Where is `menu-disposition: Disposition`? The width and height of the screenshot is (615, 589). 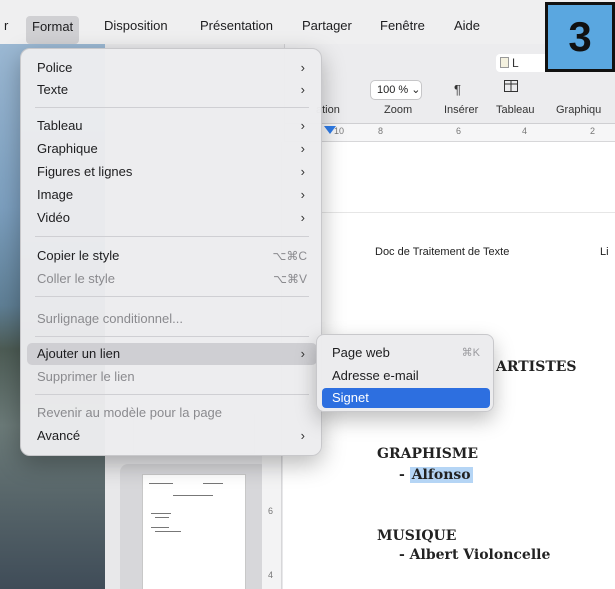 menu-disposition: Disposition is located at coordinates (136, 25).